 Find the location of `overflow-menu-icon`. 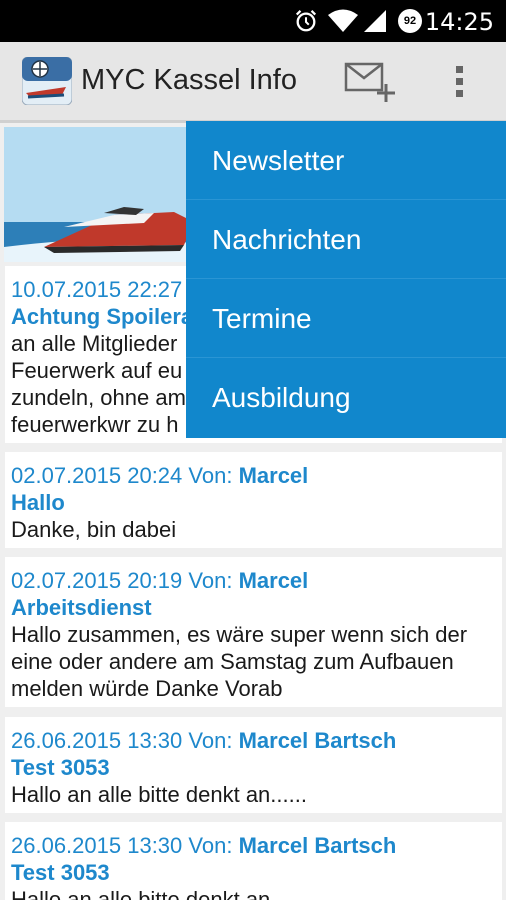

overflow-menu-icon is located at coordinates (460, 82).